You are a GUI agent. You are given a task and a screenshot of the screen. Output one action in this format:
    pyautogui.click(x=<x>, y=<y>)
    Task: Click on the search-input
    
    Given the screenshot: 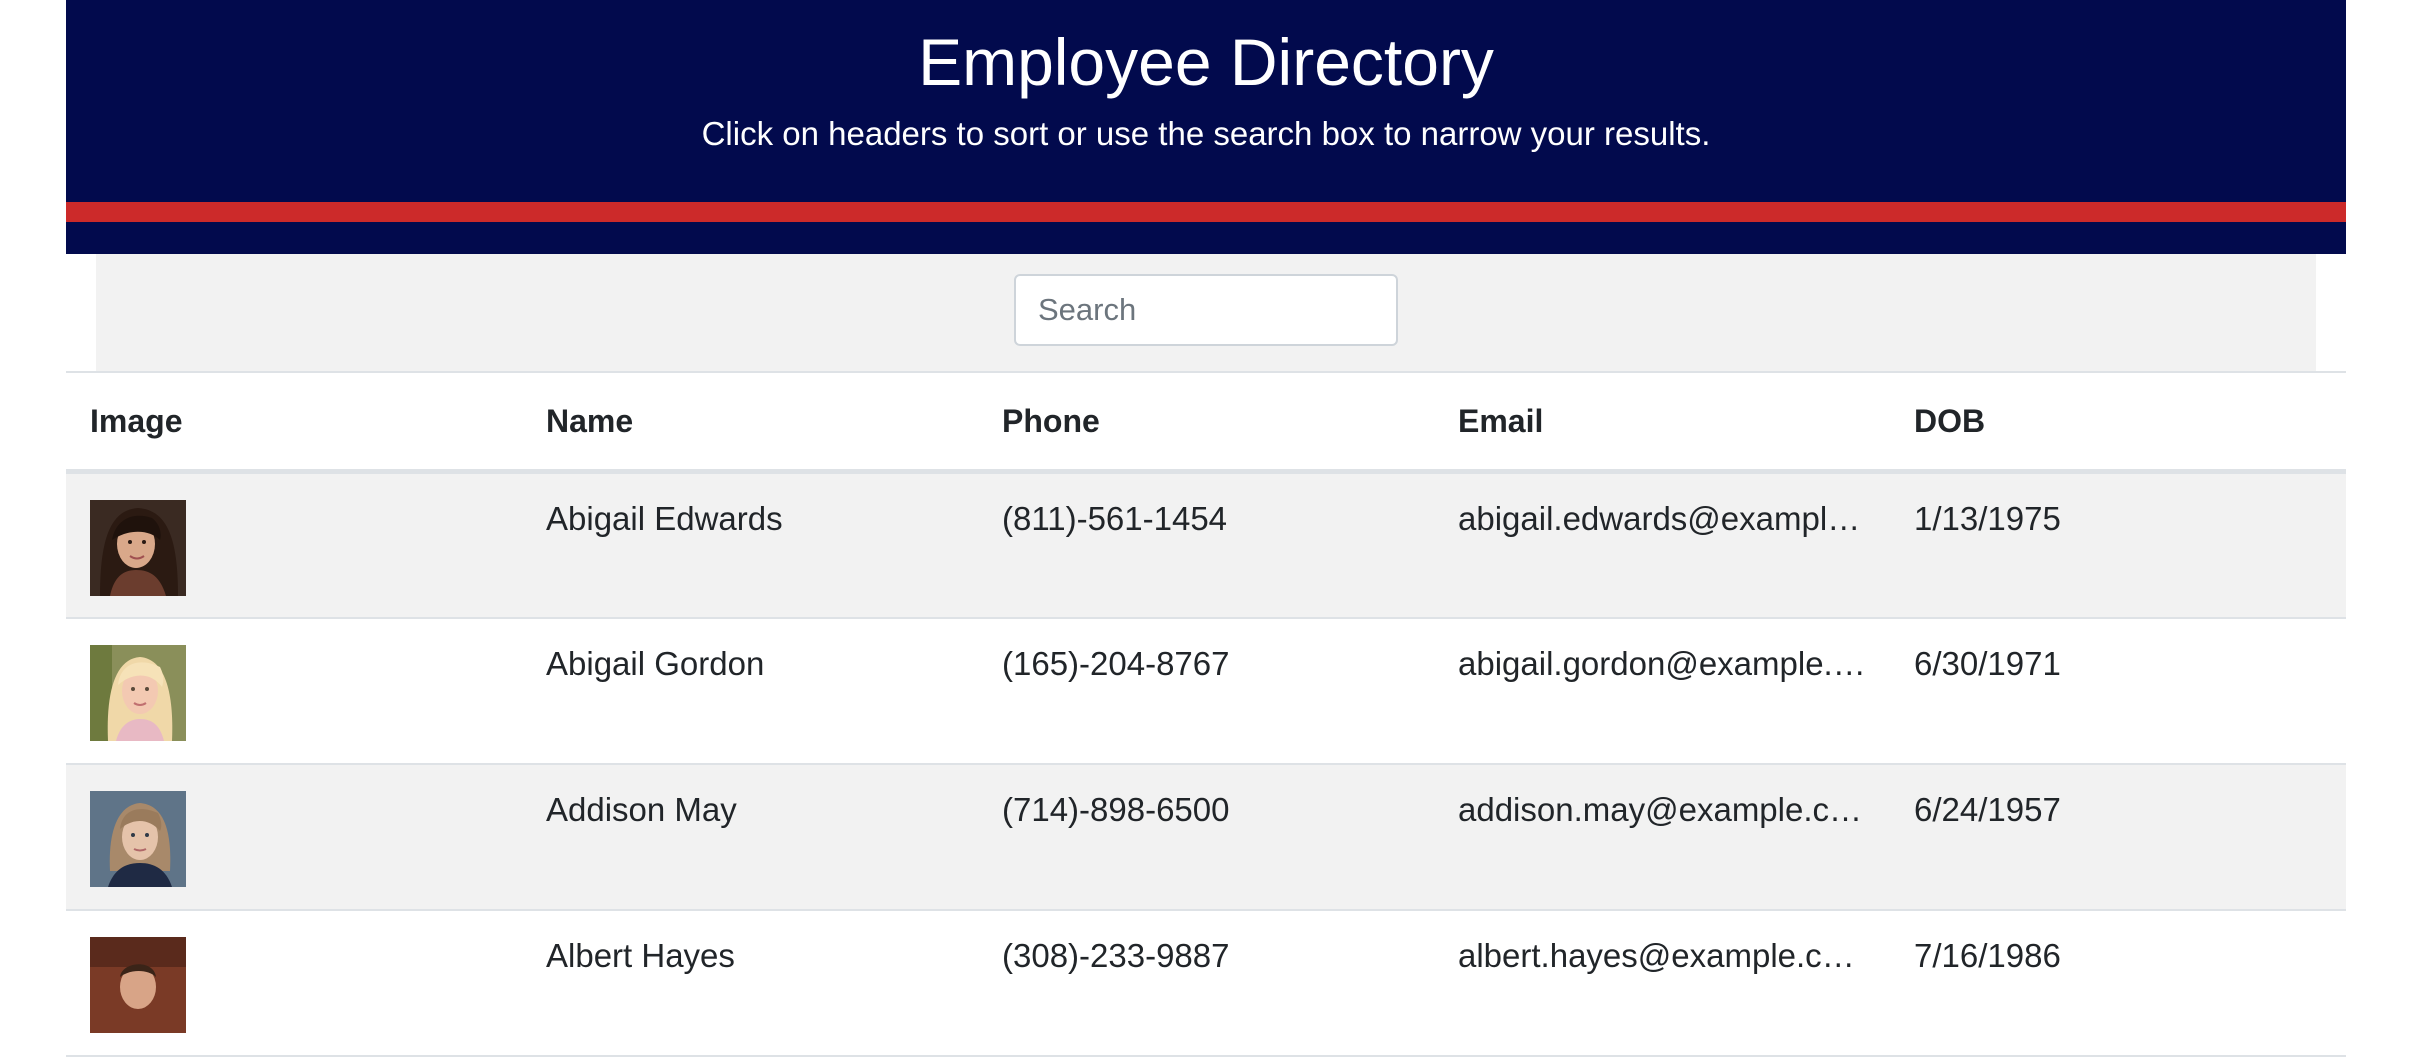 What is the action you would take?
    pyautogui.click(x=1206, y=310)
    